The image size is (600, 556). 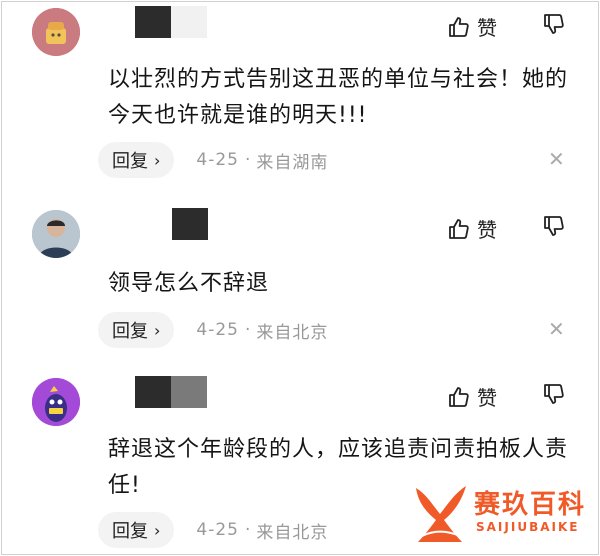 I want to click on fish-tail-logo-icon, so click(x=441, y=514).